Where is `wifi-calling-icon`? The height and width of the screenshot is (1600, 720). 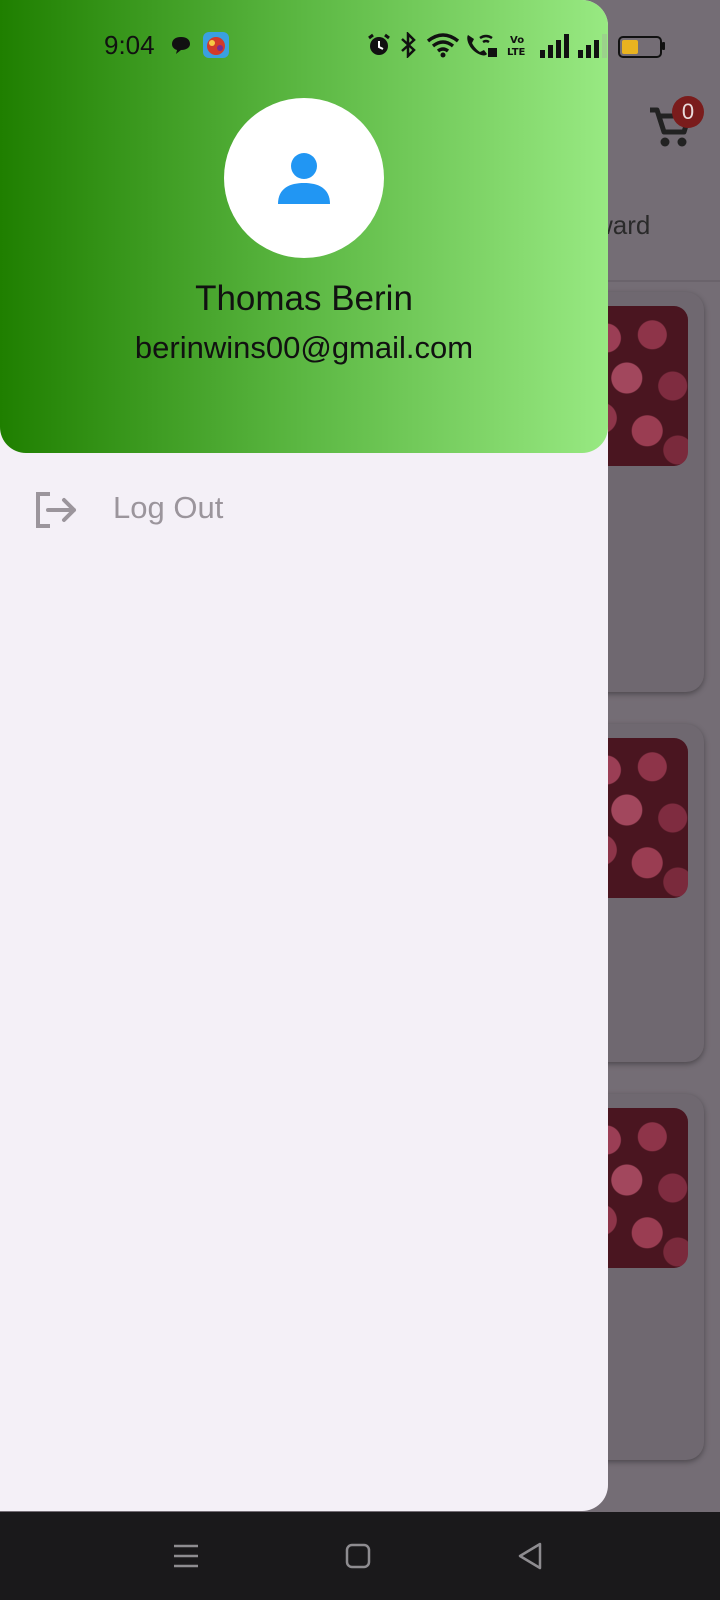 wifi-calling-icon is located at coordinates (482, 45).